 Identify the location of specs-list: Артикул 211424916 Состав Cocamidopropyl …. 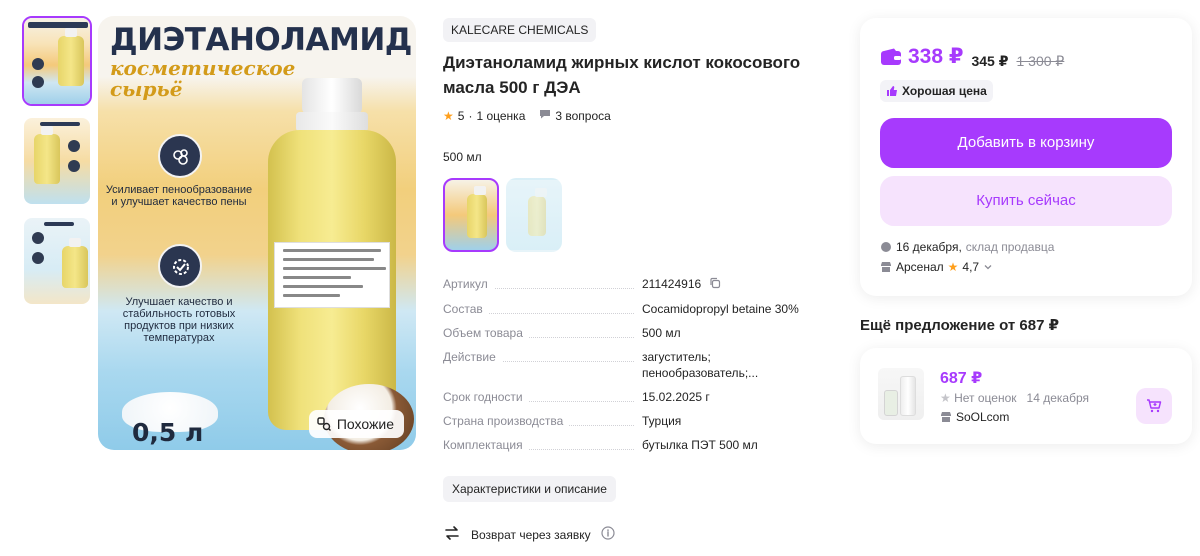
(638, 368).